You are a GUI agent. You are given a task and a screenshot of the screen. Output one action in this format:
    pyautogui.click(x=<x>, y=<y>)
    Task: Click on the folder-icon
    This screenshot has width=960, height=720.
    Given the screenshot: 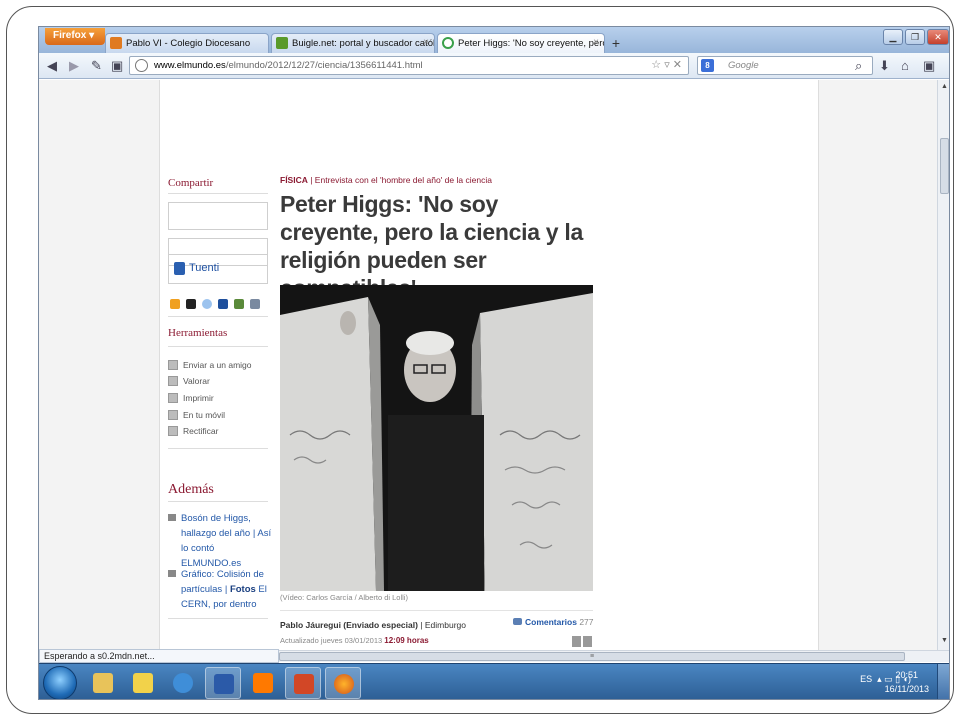 What is the action you would take?
    pyautogui.click(x=103, y=683)
    